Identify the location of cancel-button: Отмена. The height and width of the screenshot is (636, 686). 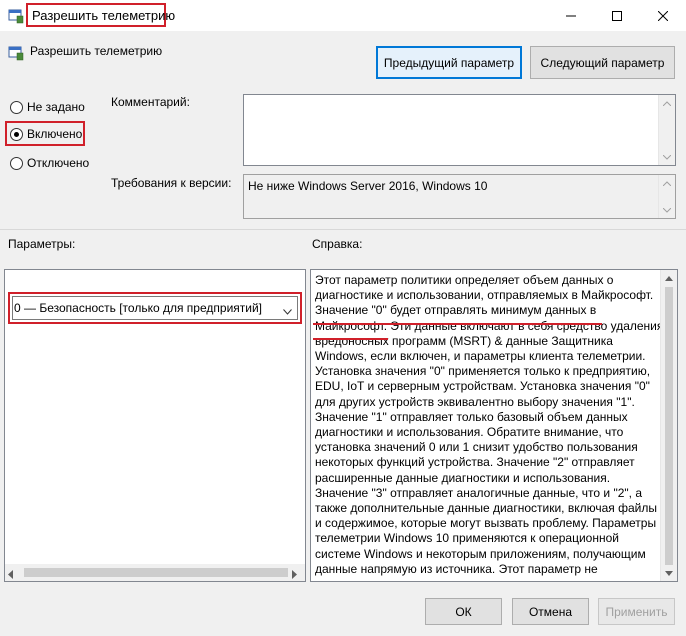
(550, 611).